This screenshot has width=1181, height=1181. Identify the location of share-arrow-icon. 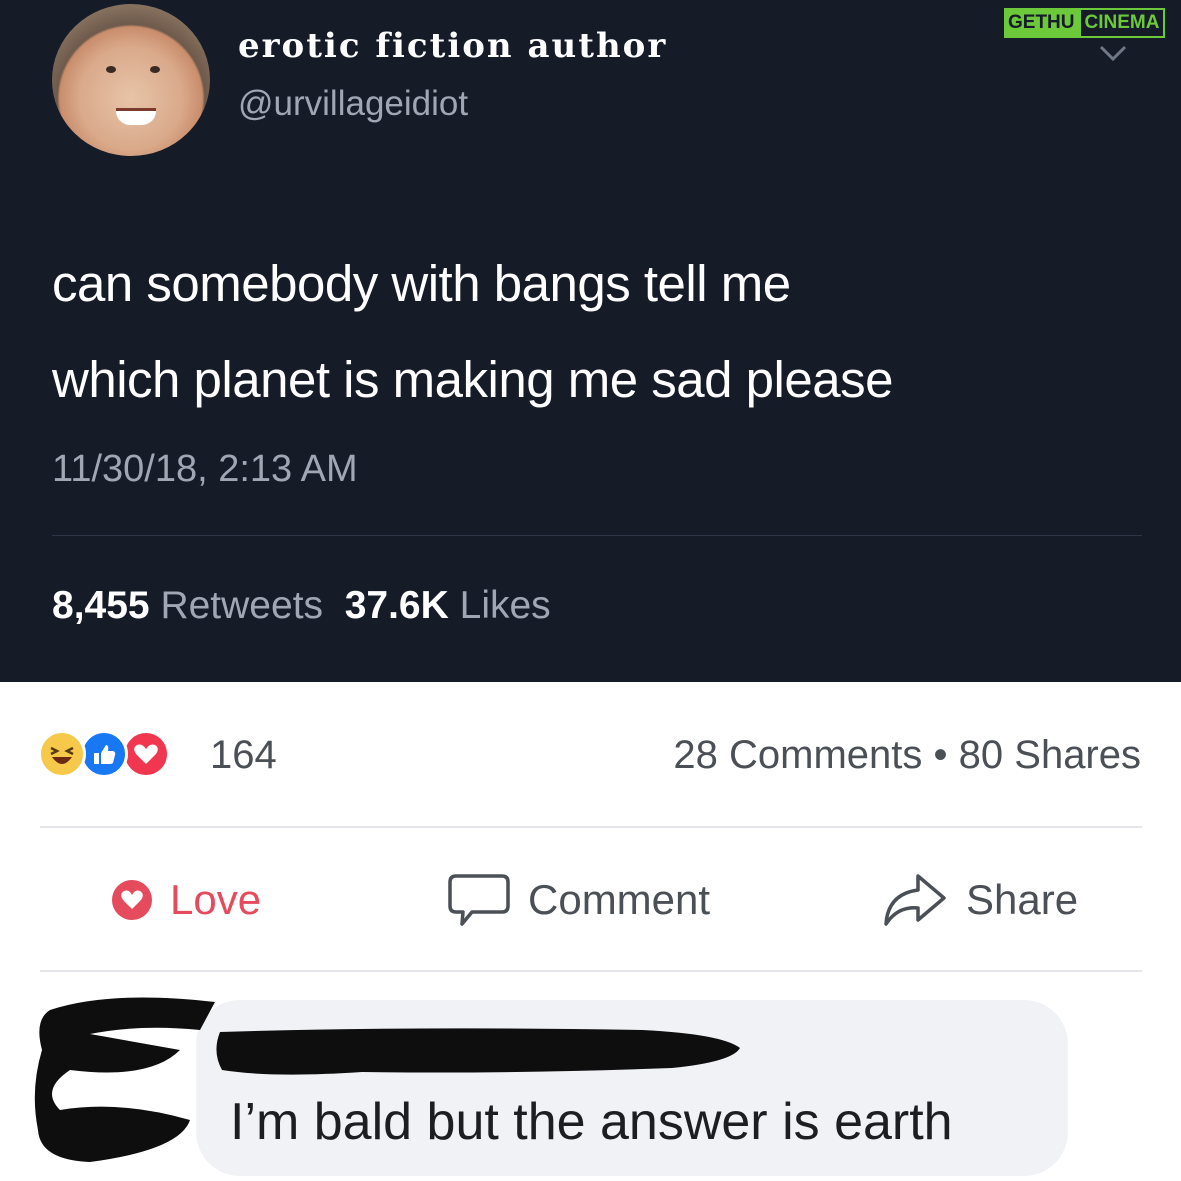
(915, 900).